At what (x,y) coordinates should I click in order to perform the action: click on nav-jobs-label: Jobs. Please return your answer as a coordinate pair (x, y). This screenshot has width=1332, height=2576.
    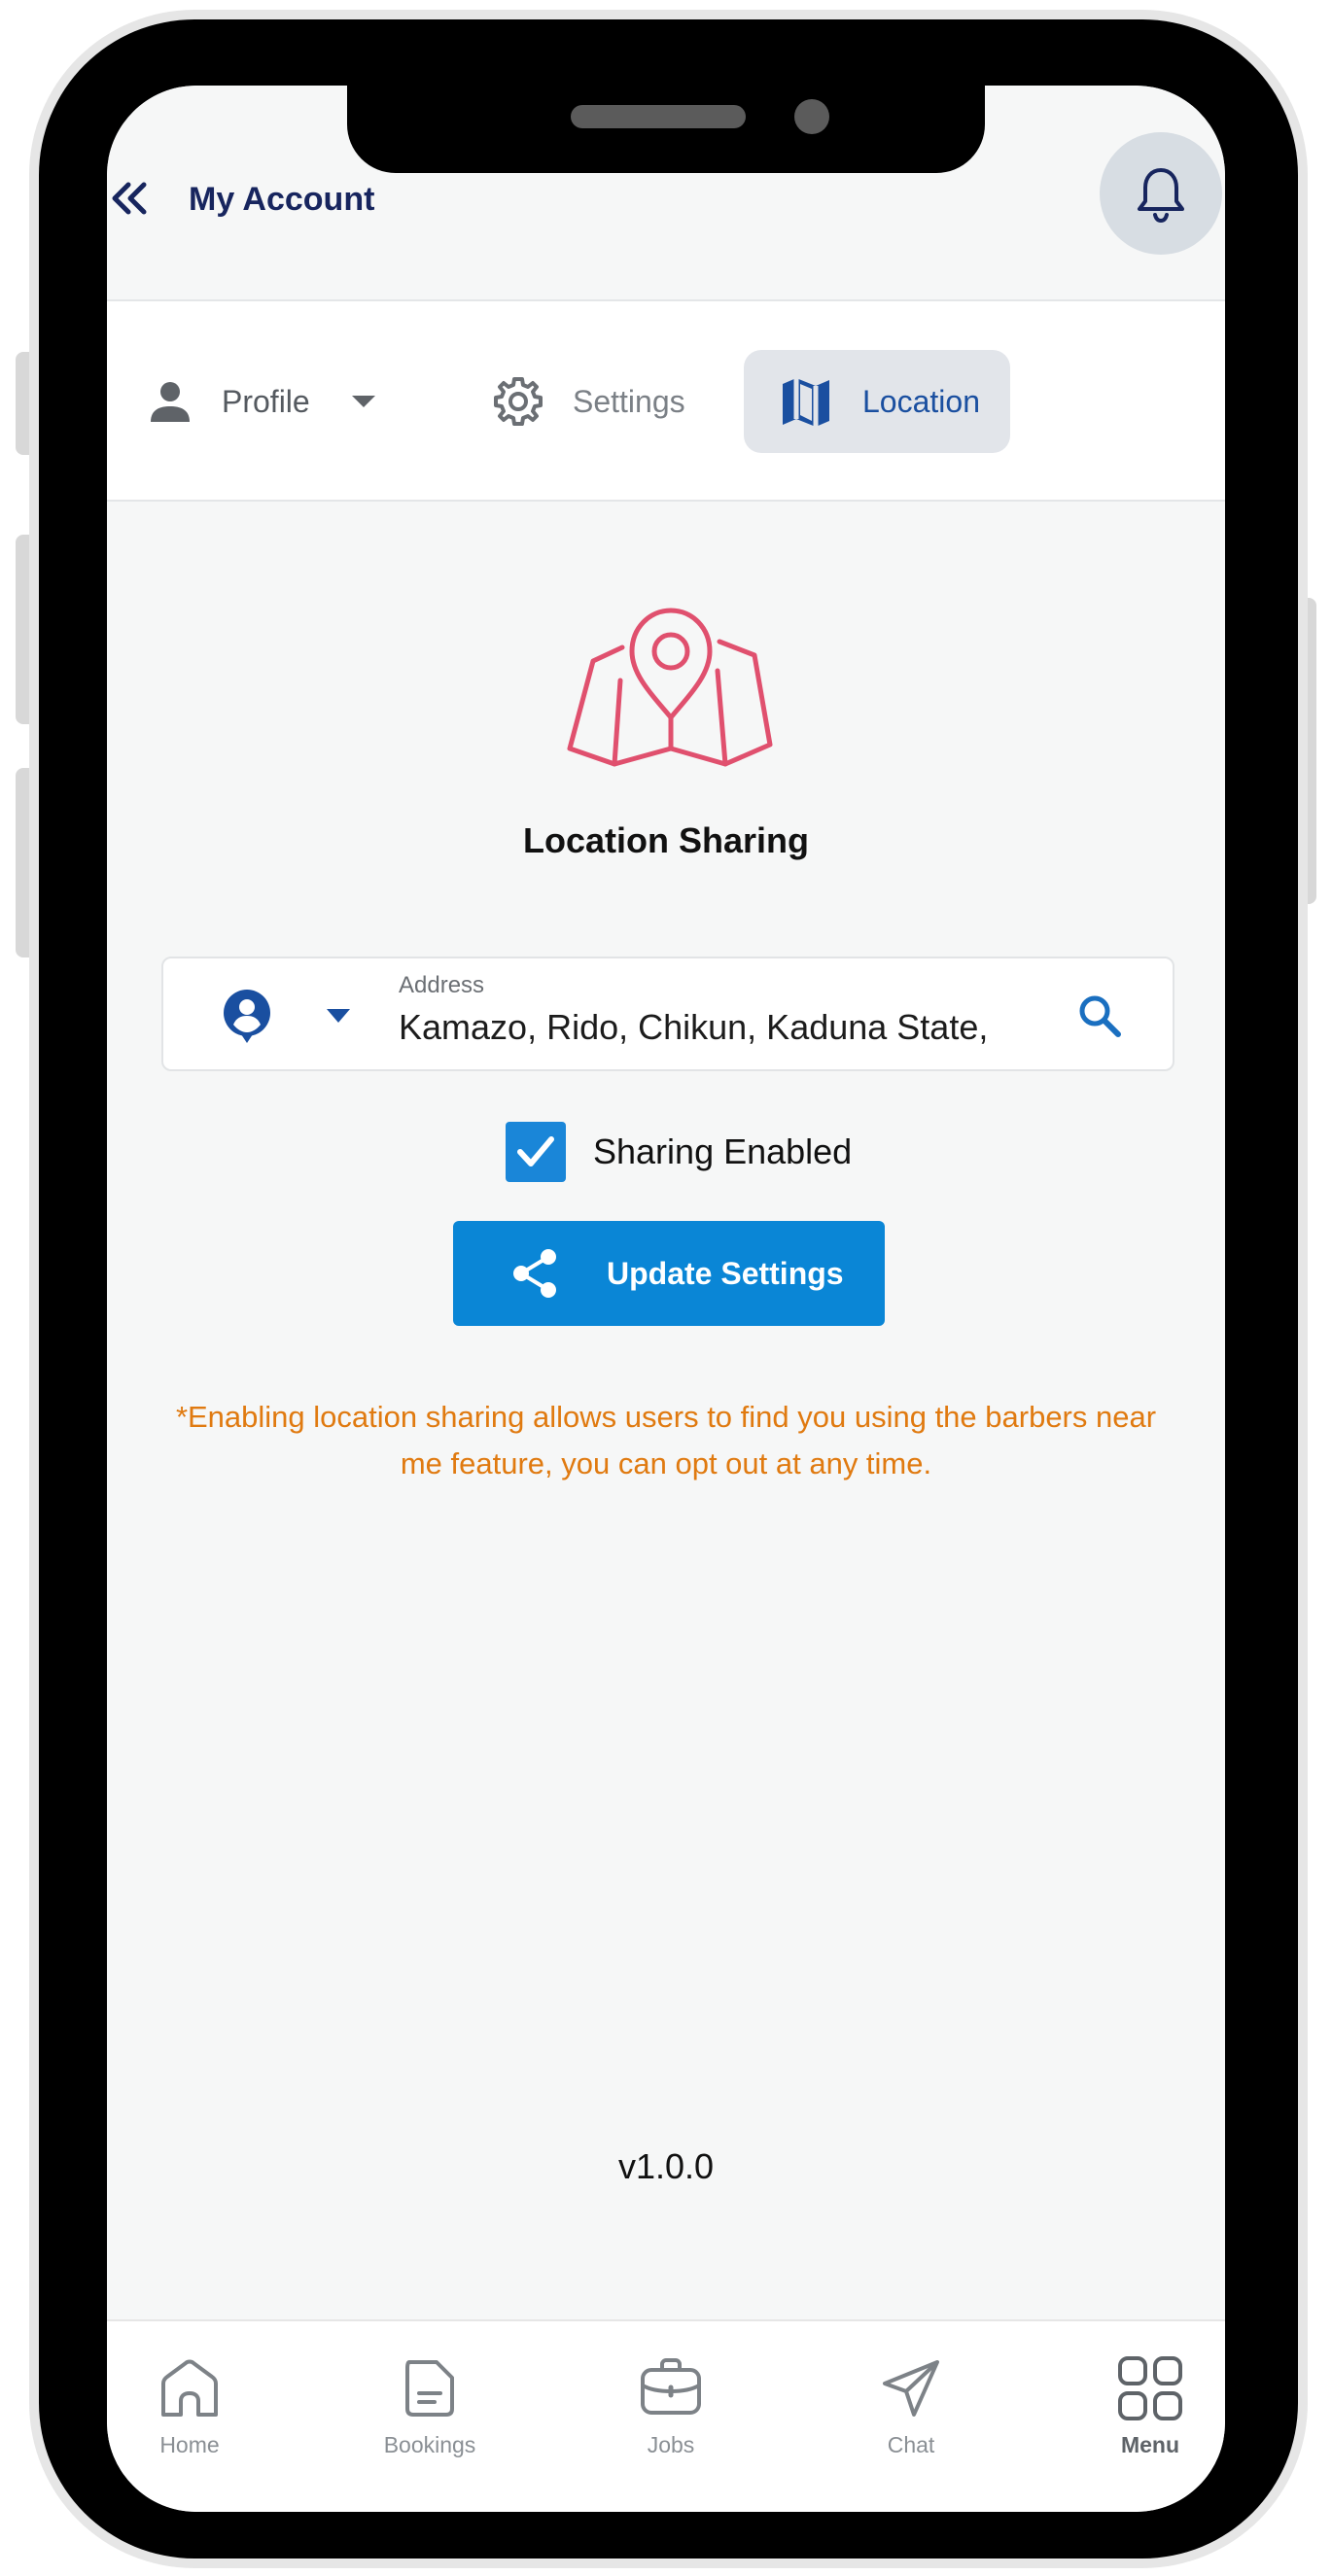
    Looking at the image, I should click on (671, 2444).